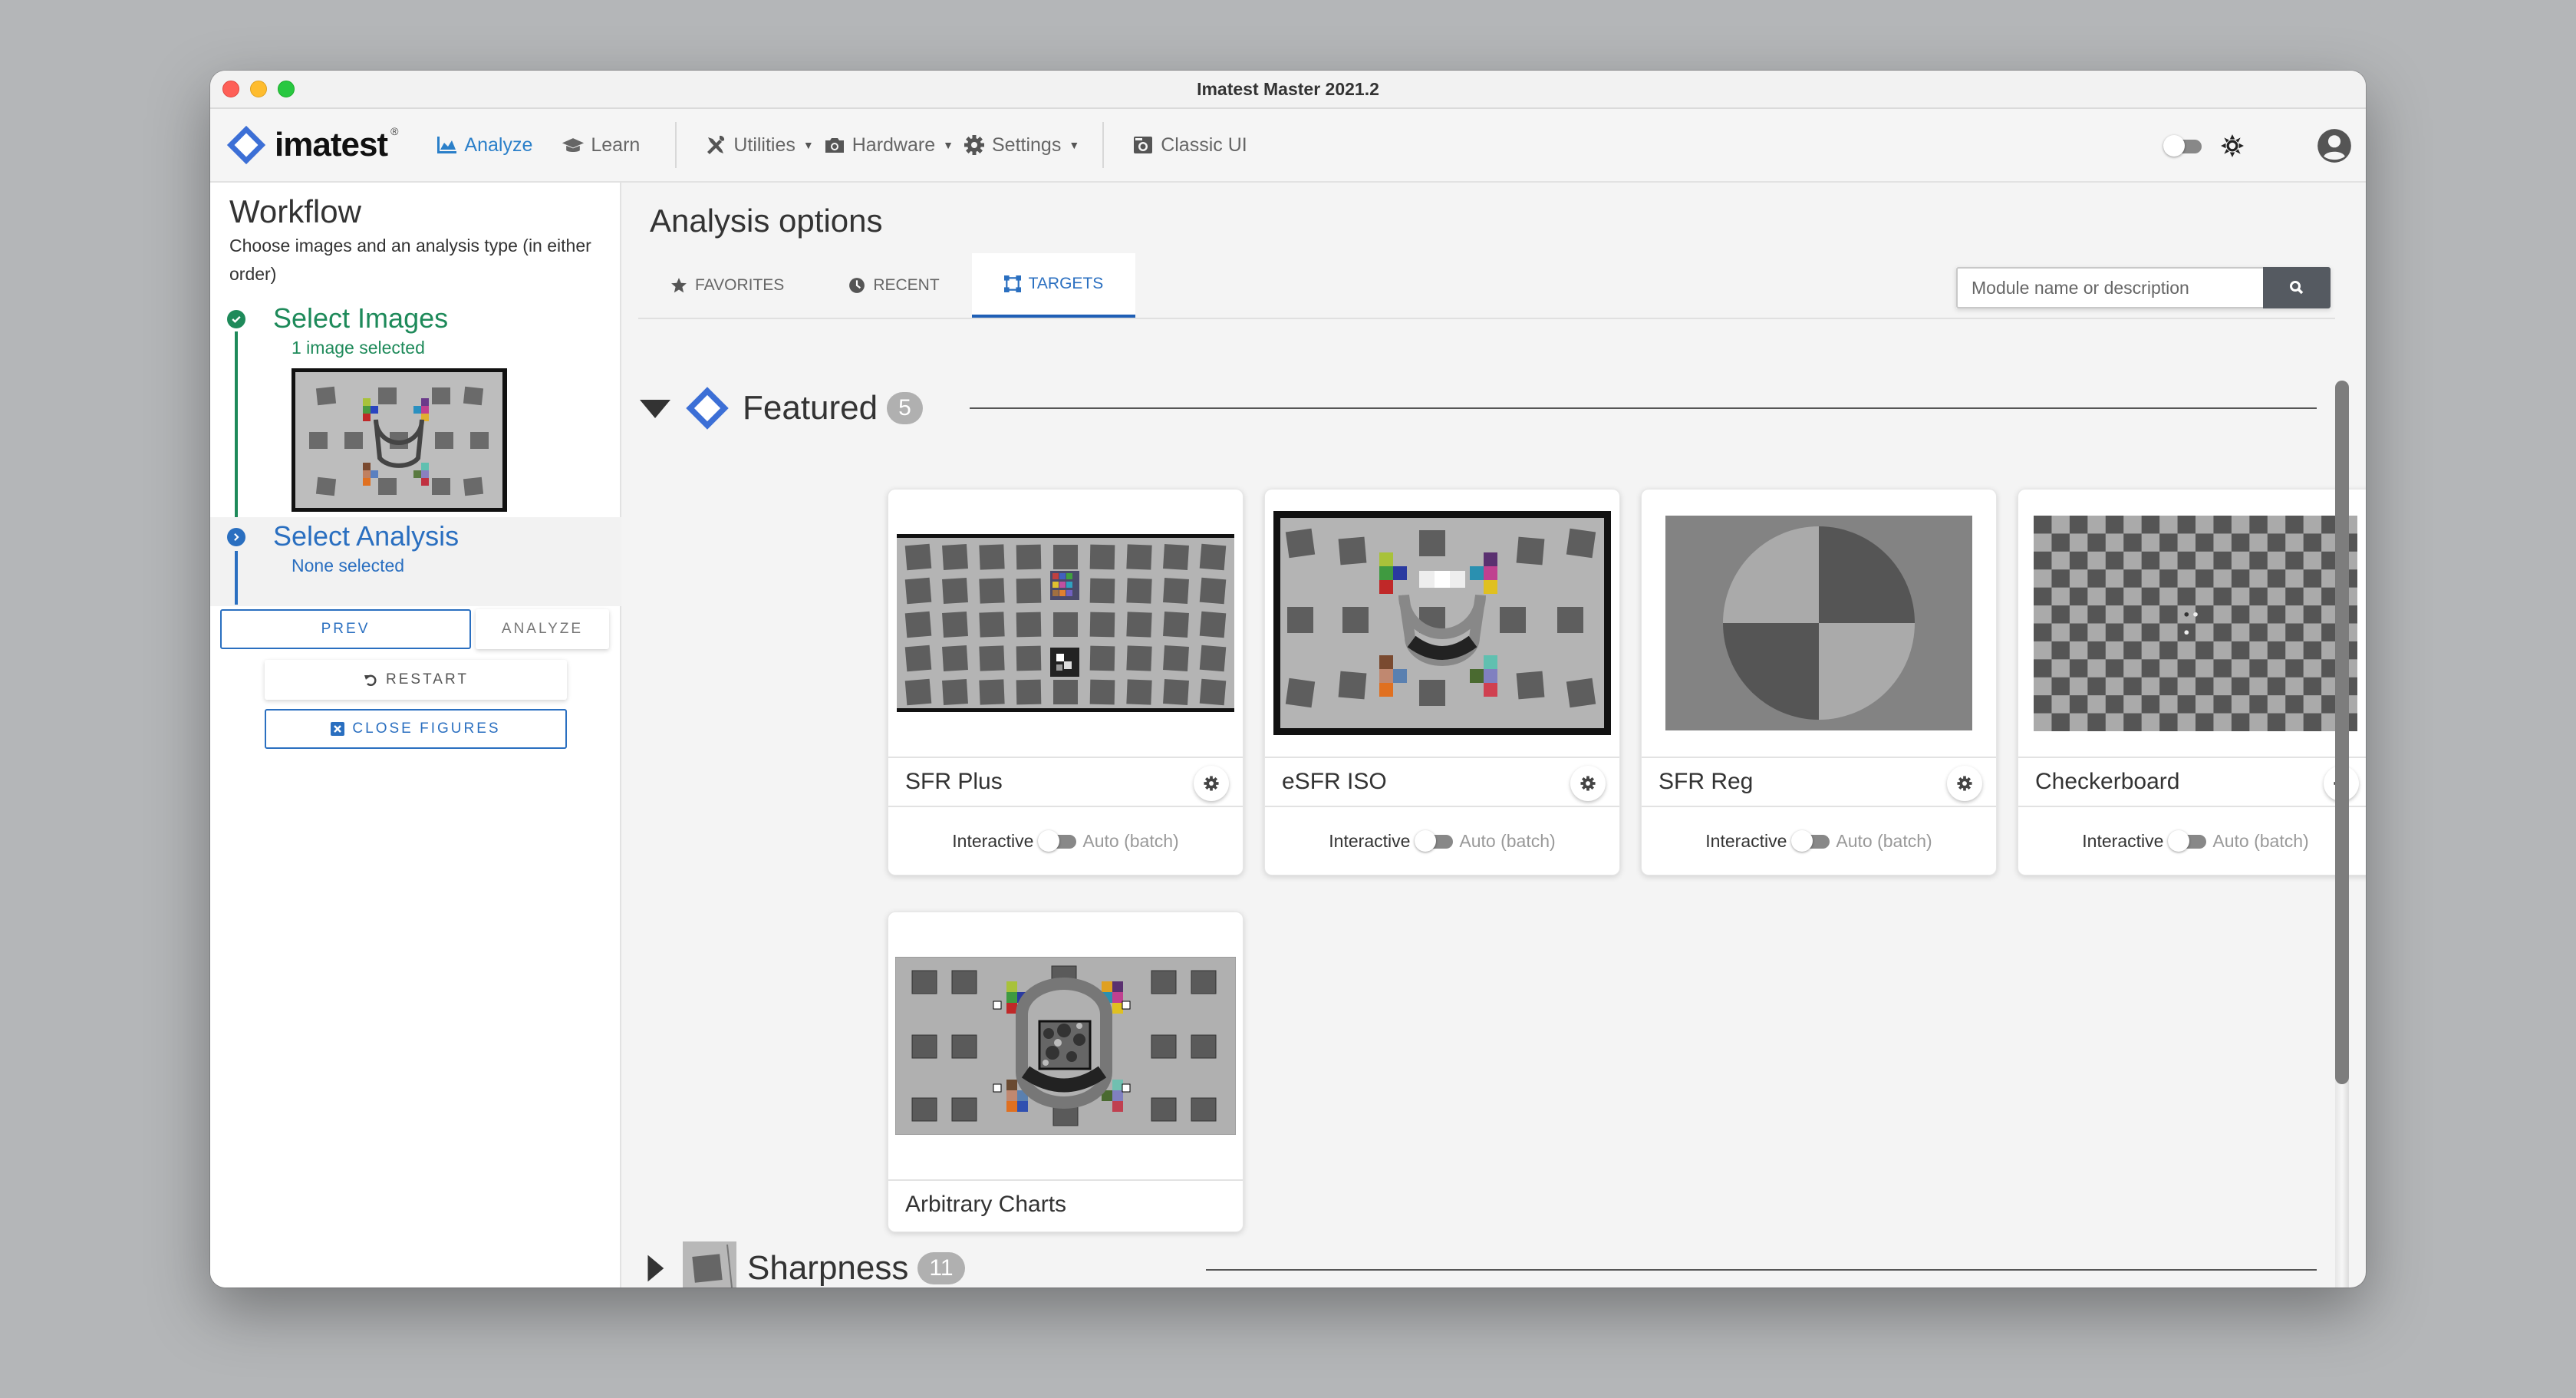 The width and height of the screenshot is (2576, 1398). I want to click on toolbar-right, so click(2257, 146).